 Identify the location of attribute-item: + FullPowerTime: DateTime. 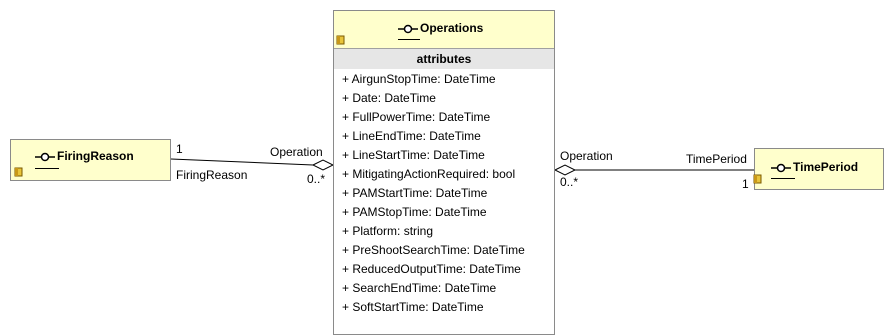
(416, 117).